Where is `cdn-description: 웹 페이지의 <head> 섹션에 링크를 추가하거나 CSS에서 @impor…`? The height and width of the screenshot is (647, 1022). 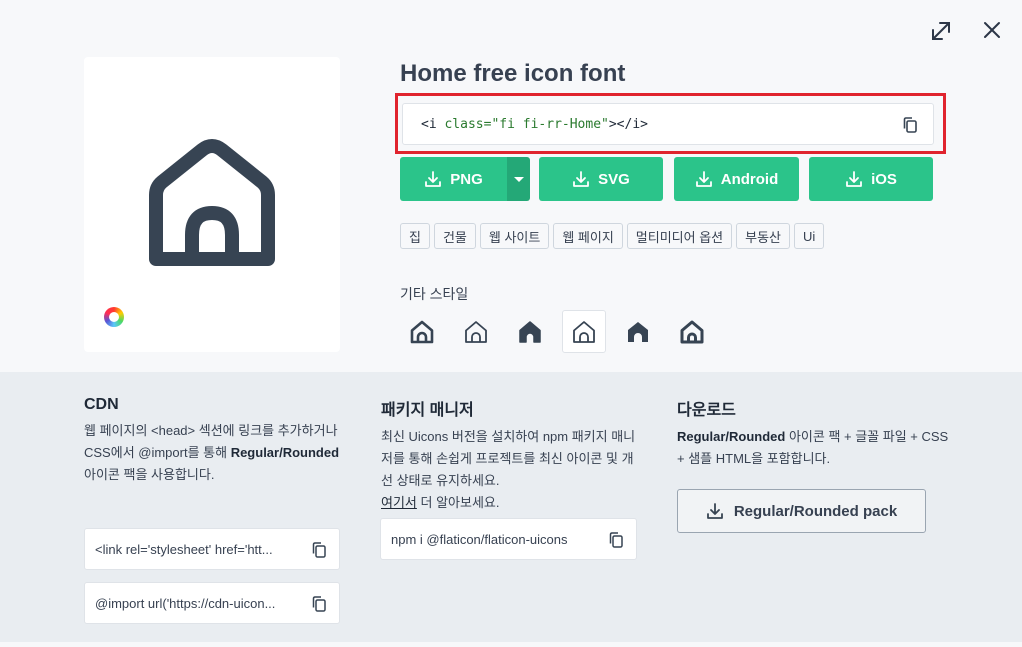
cdn-description: 웹 페이지의 <head> 섹션에 링크를 추가하거나 CSS에서 @impor… is located at coordinates (214, 453).